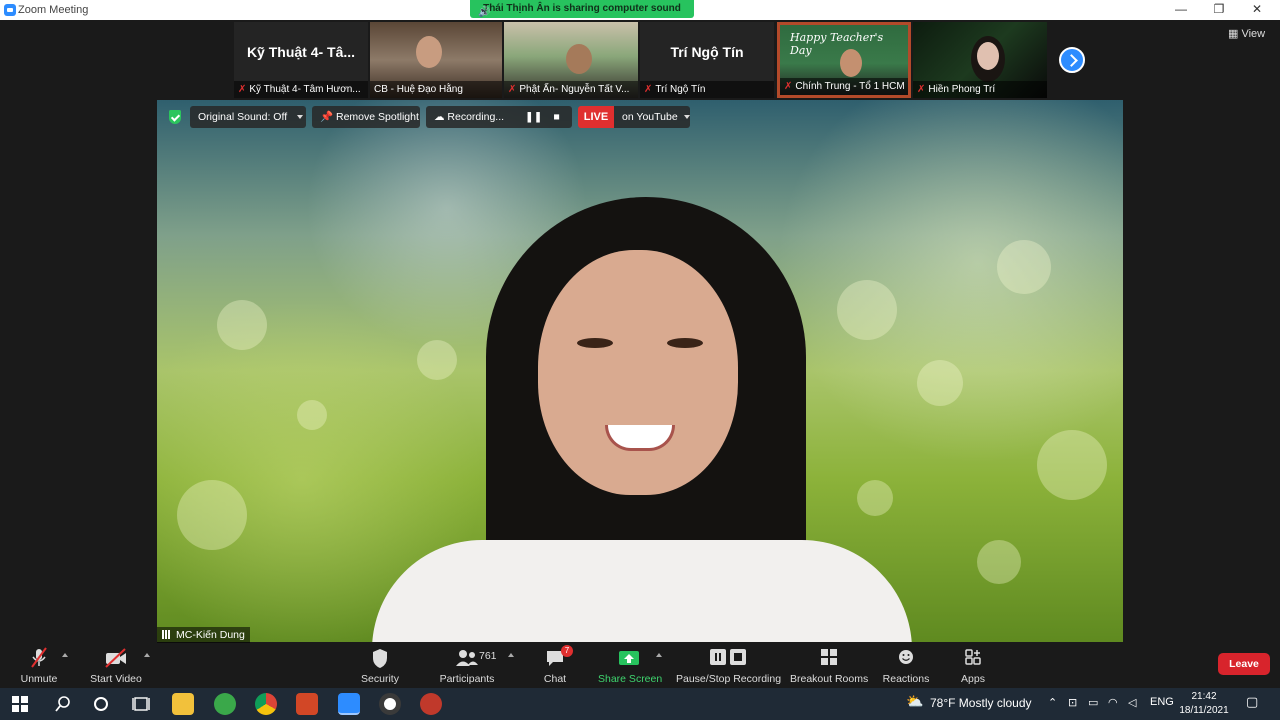  I want to click on participants-button: 761 Participants, so click(467, 666).